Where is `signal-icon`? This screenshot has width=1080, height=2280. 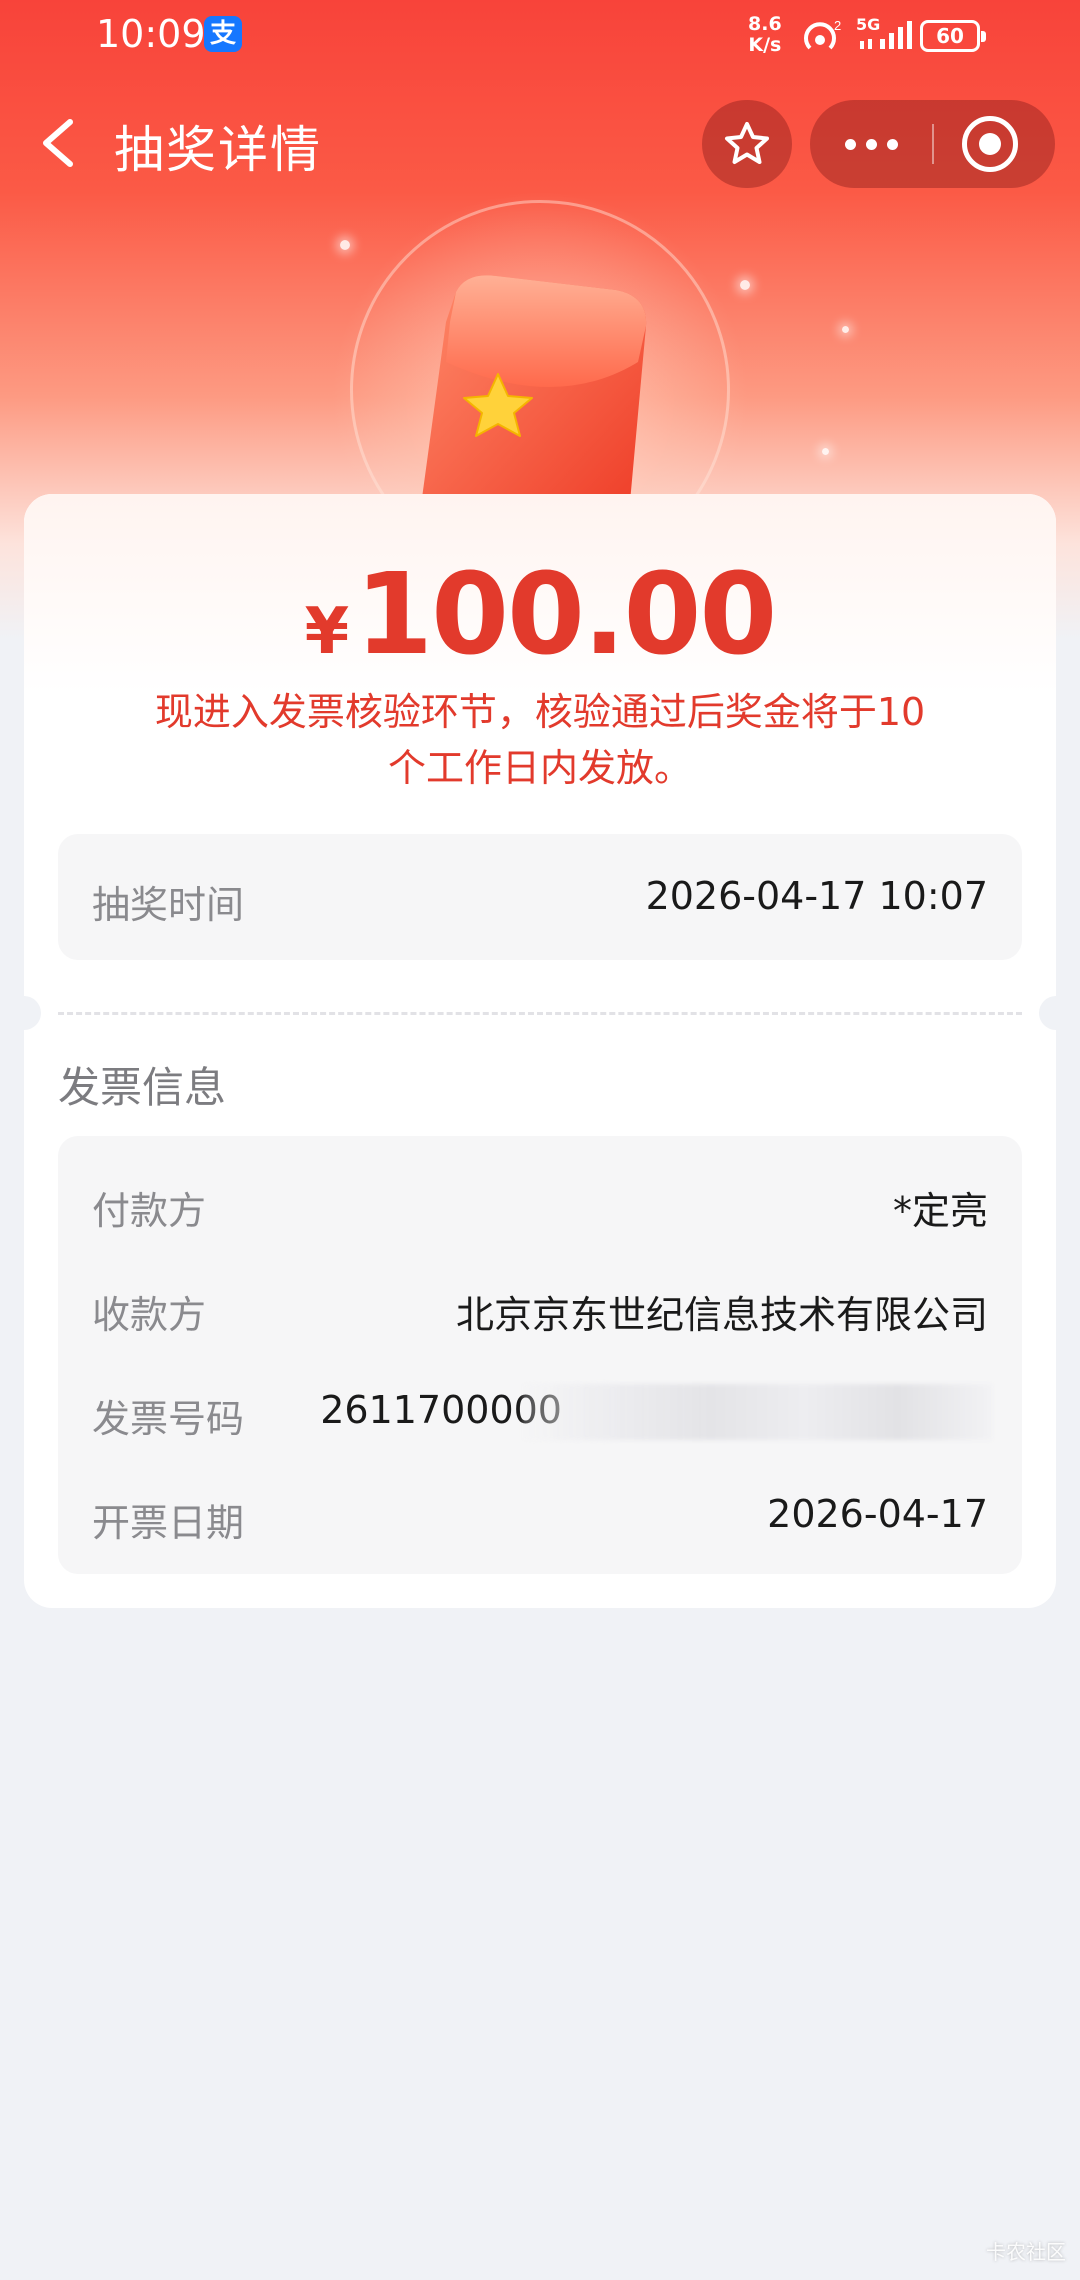 signal-icon is located at coordinates (886, 35).